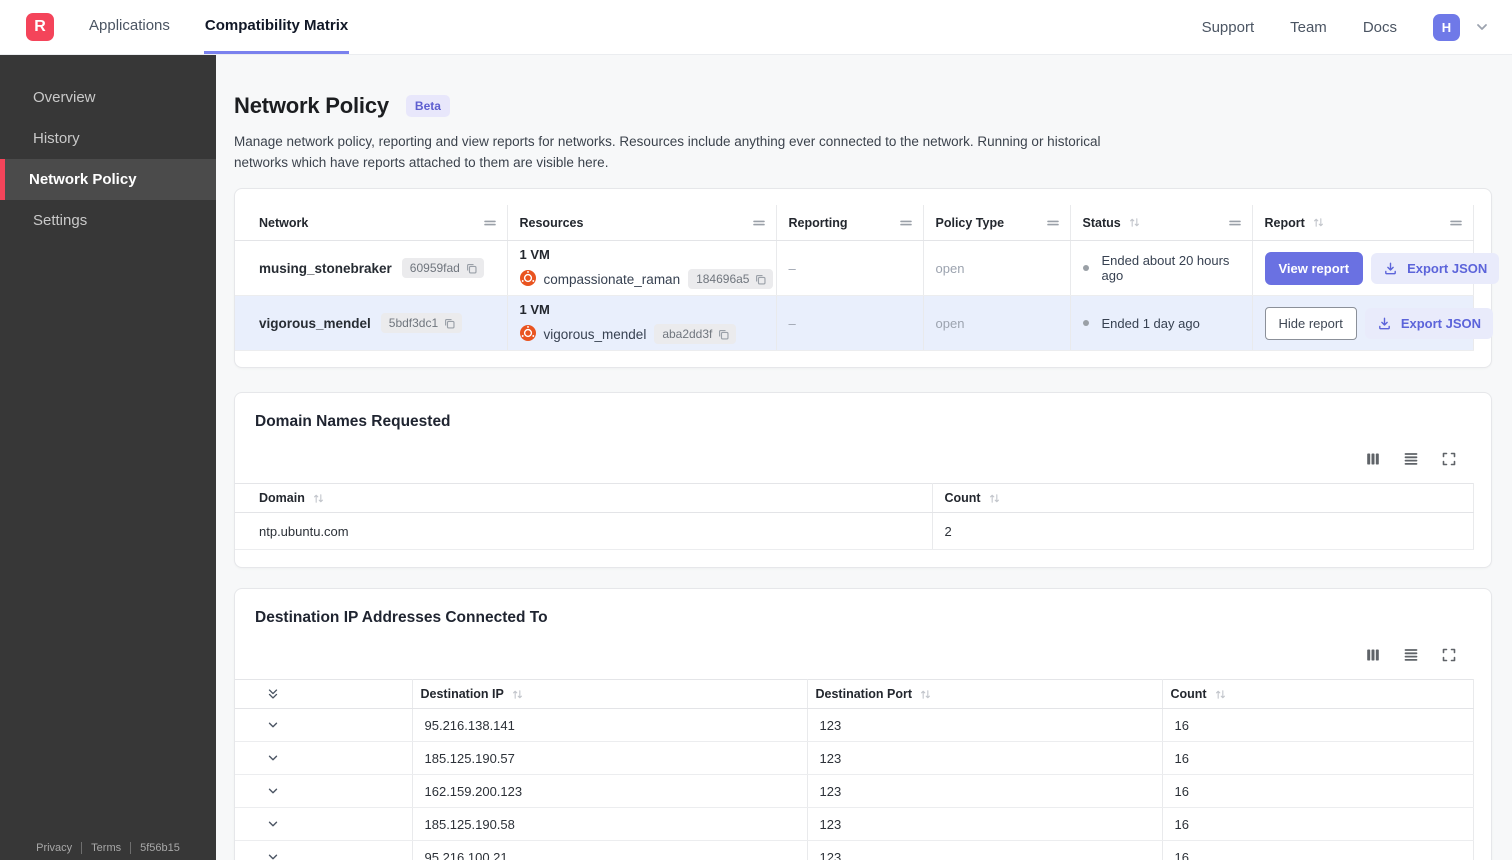 The height and width of the screenshot is (860, 1512). I want to click on nav-link-support: Support, so click(1228, 27).